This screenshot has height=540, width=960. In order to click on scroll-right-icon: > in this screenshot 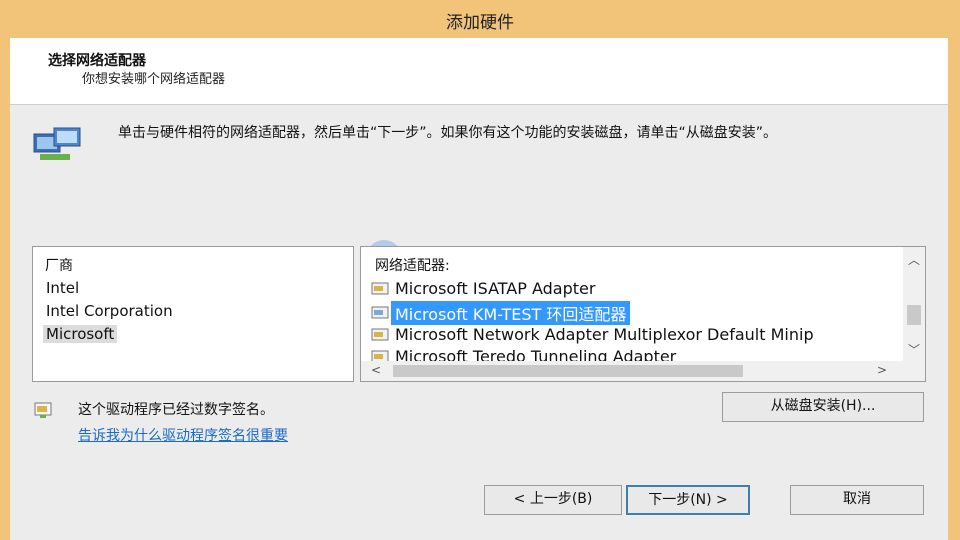, I will do `click(882, 370)`.